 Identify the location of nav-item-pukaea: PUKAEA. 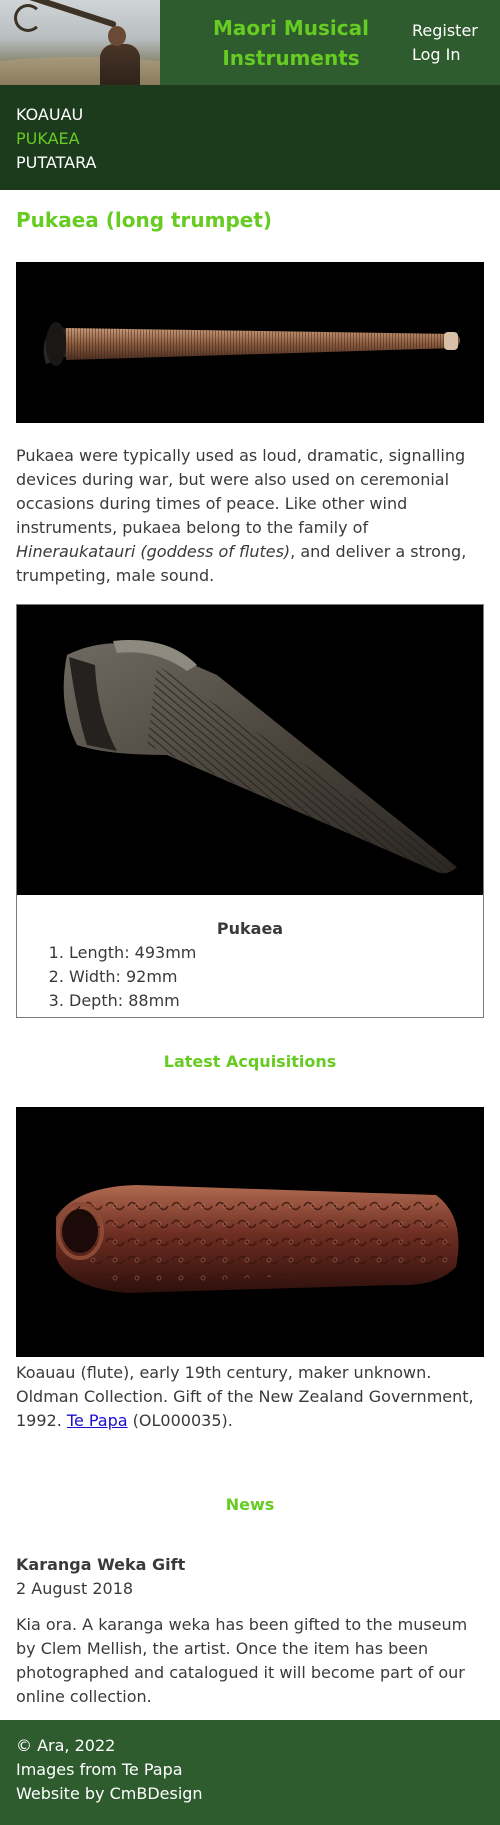
(250, 139).